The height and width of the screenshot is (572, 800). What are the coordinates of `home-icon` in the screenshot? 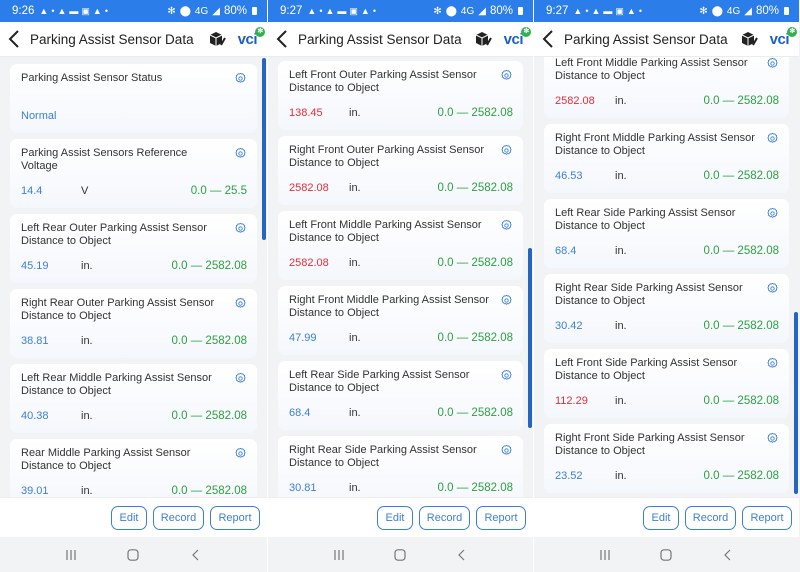 It's located at (666, 554).